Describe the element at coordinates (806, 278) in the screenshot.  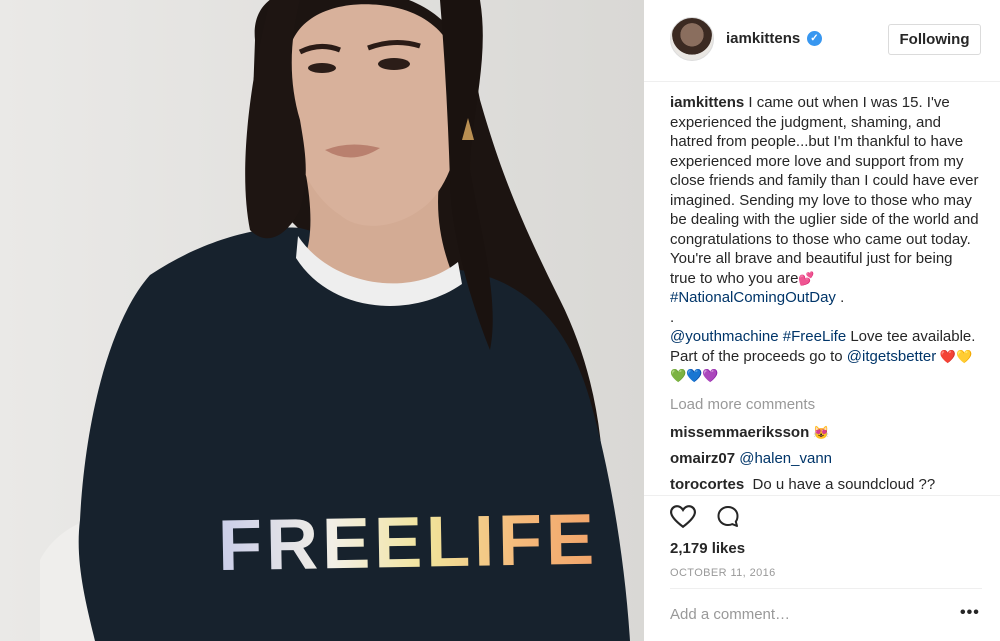
I see `caption-emoji: 💕` at that location.